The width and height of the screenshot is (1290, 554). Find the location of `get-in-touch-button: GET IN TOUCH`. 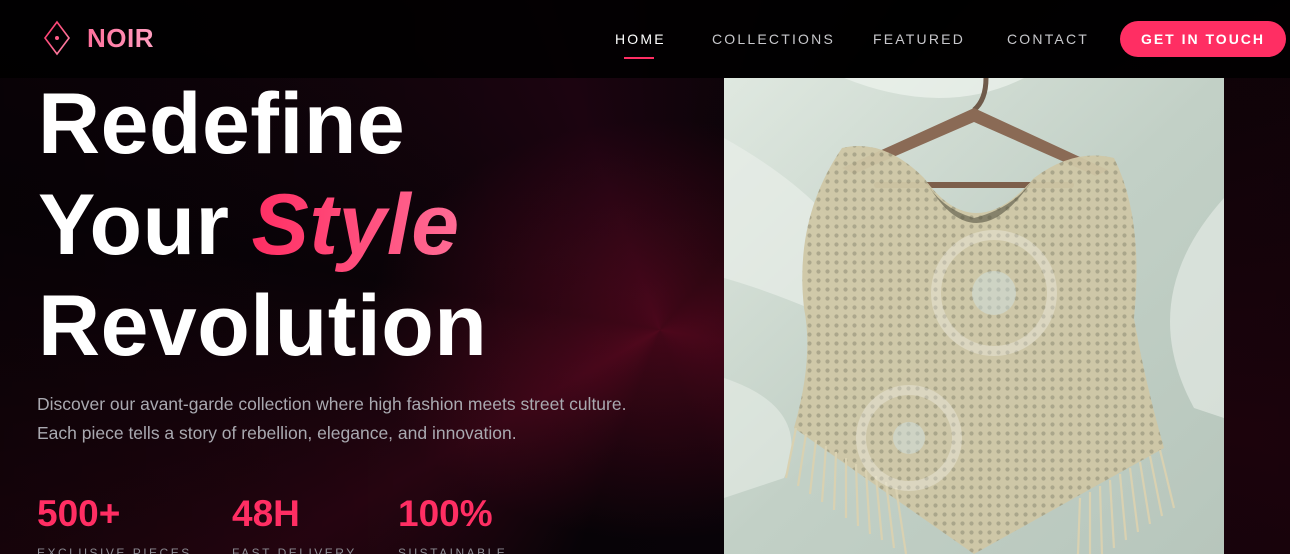

get-in-touch-button: GET IN TOUCH is located at coordinates (1203, 39).